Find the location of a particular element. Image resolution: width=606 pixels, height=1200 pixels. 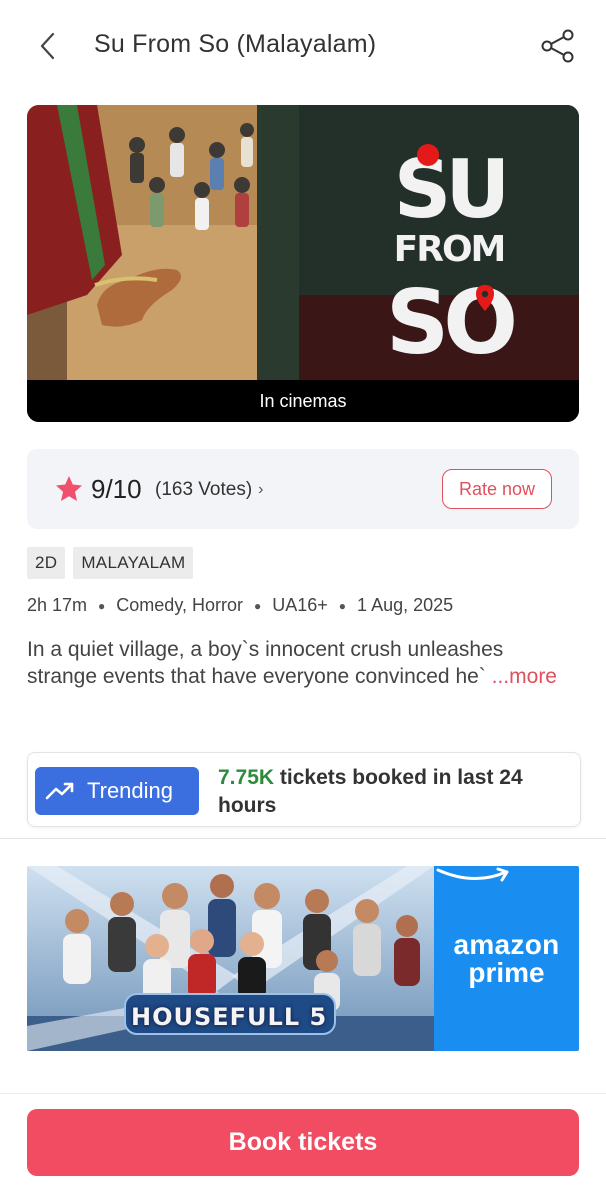

rating-score: 9/10 is located at coordinates (116, 489).